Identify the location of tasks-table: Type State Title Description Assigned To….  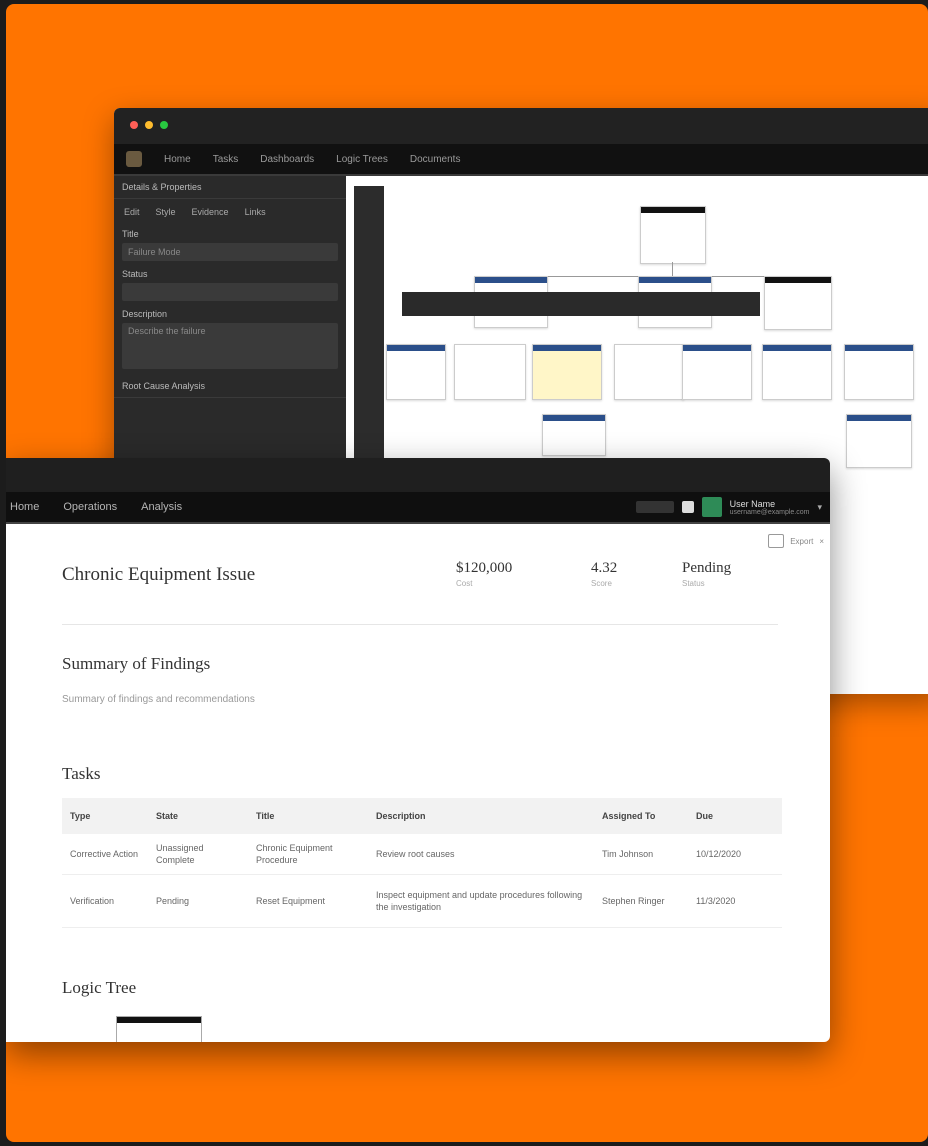
(422, 863).